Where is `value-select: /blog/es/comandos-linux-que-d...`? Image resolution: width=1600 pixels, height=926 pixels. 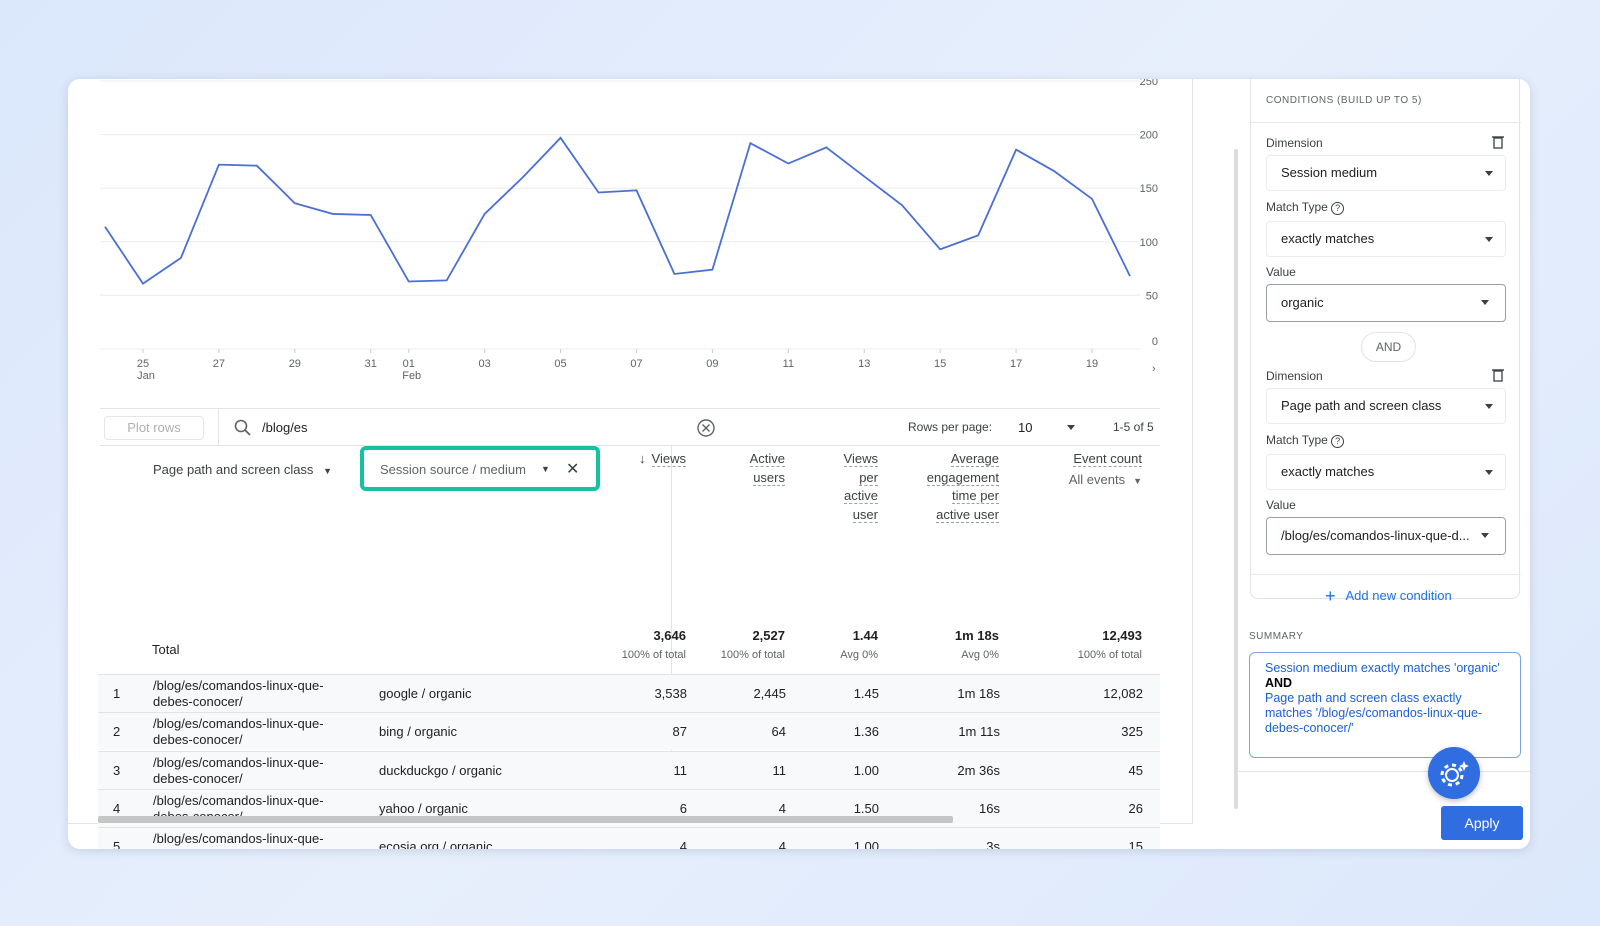
value-select: /blog/es/comandos-linux-que-d... is located at coordinates (1386, 536).